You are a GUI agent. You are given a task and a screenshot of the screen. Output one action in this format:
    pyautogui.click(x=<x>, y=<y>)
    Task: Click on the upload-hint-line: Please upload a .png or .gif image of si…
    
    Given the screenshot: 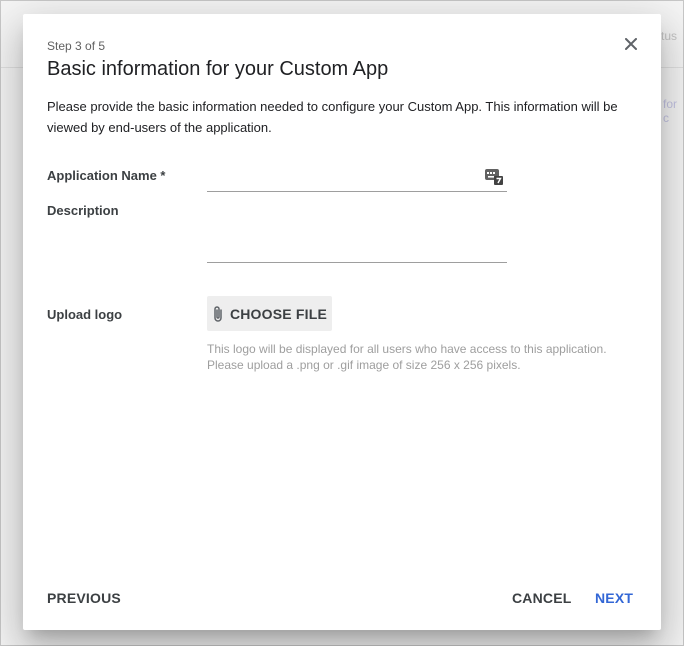 What is the action you would take?
    pyautogui.click(x=364, y=365)
    